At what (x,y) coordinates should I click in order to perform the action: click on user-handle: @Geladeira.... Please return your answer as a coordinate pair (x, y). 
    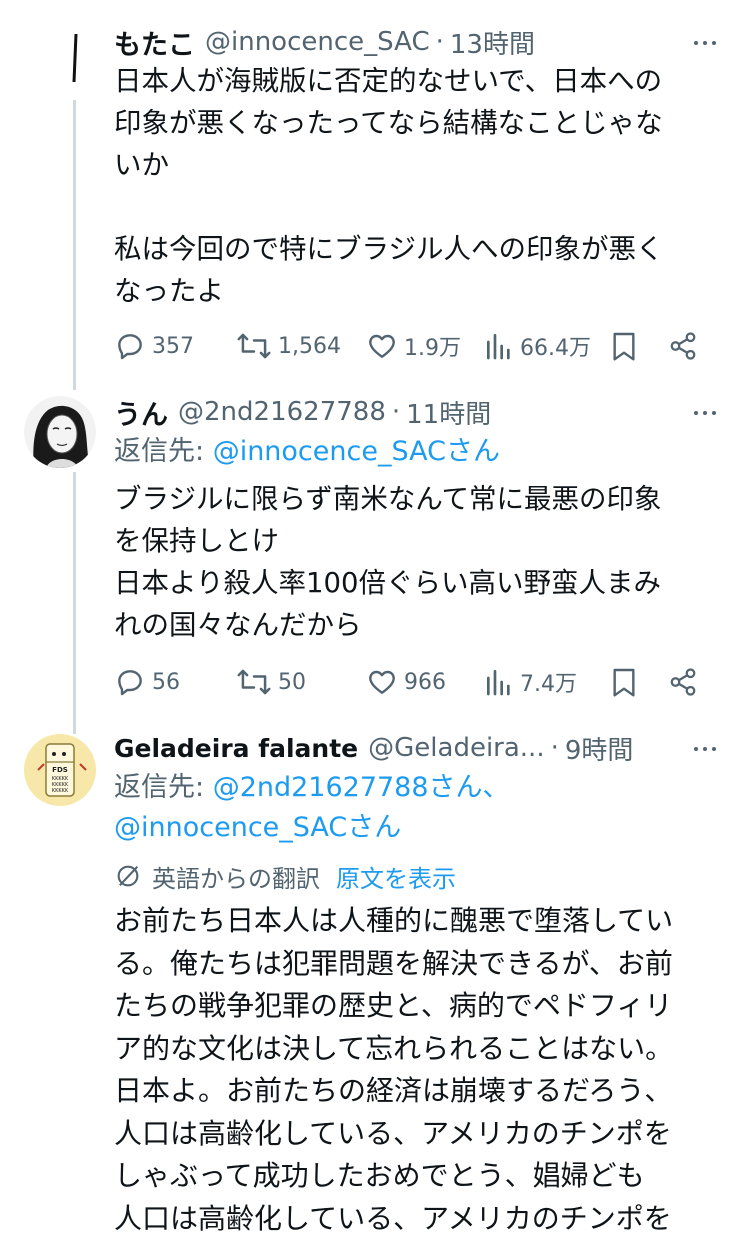
    Looking at the image, I should click on (456, 748).